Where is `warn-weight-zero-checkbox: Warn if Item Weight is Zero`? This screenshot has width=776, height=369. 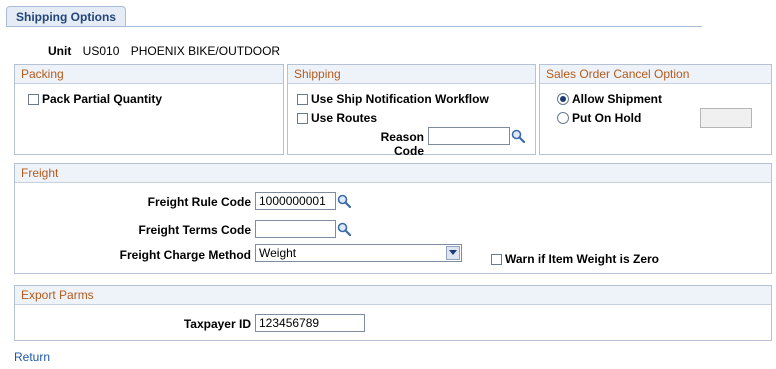 warn-weight-zero-checkbox: Warn if Item Weight is Zero is located at coordinates (575, 259).